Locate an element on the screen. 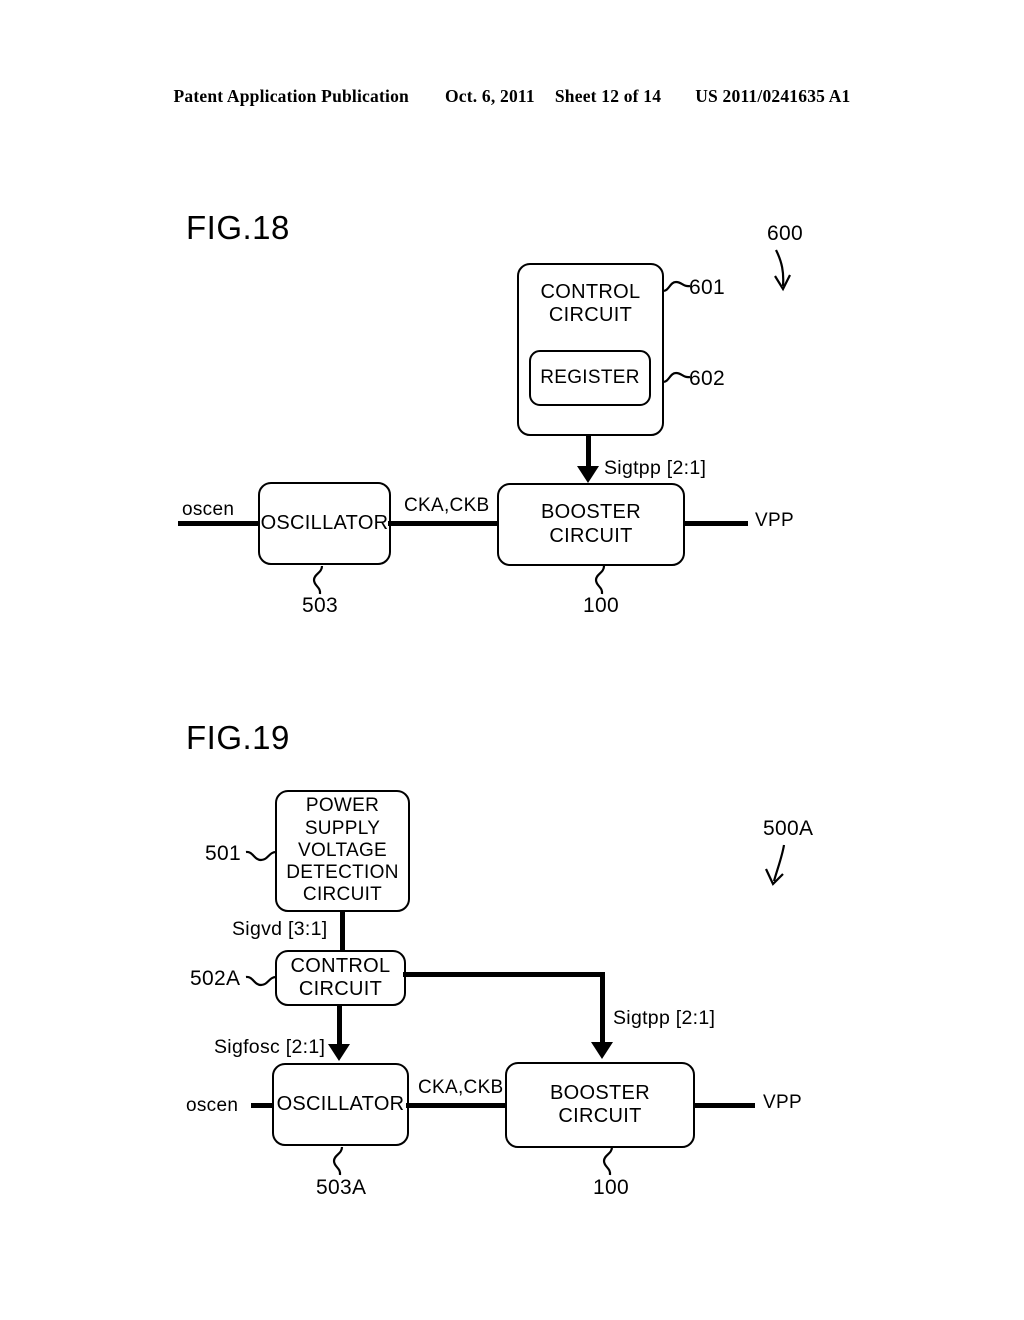  fig19-reference-leader-502A-icon is located at coordinates (261, 981).